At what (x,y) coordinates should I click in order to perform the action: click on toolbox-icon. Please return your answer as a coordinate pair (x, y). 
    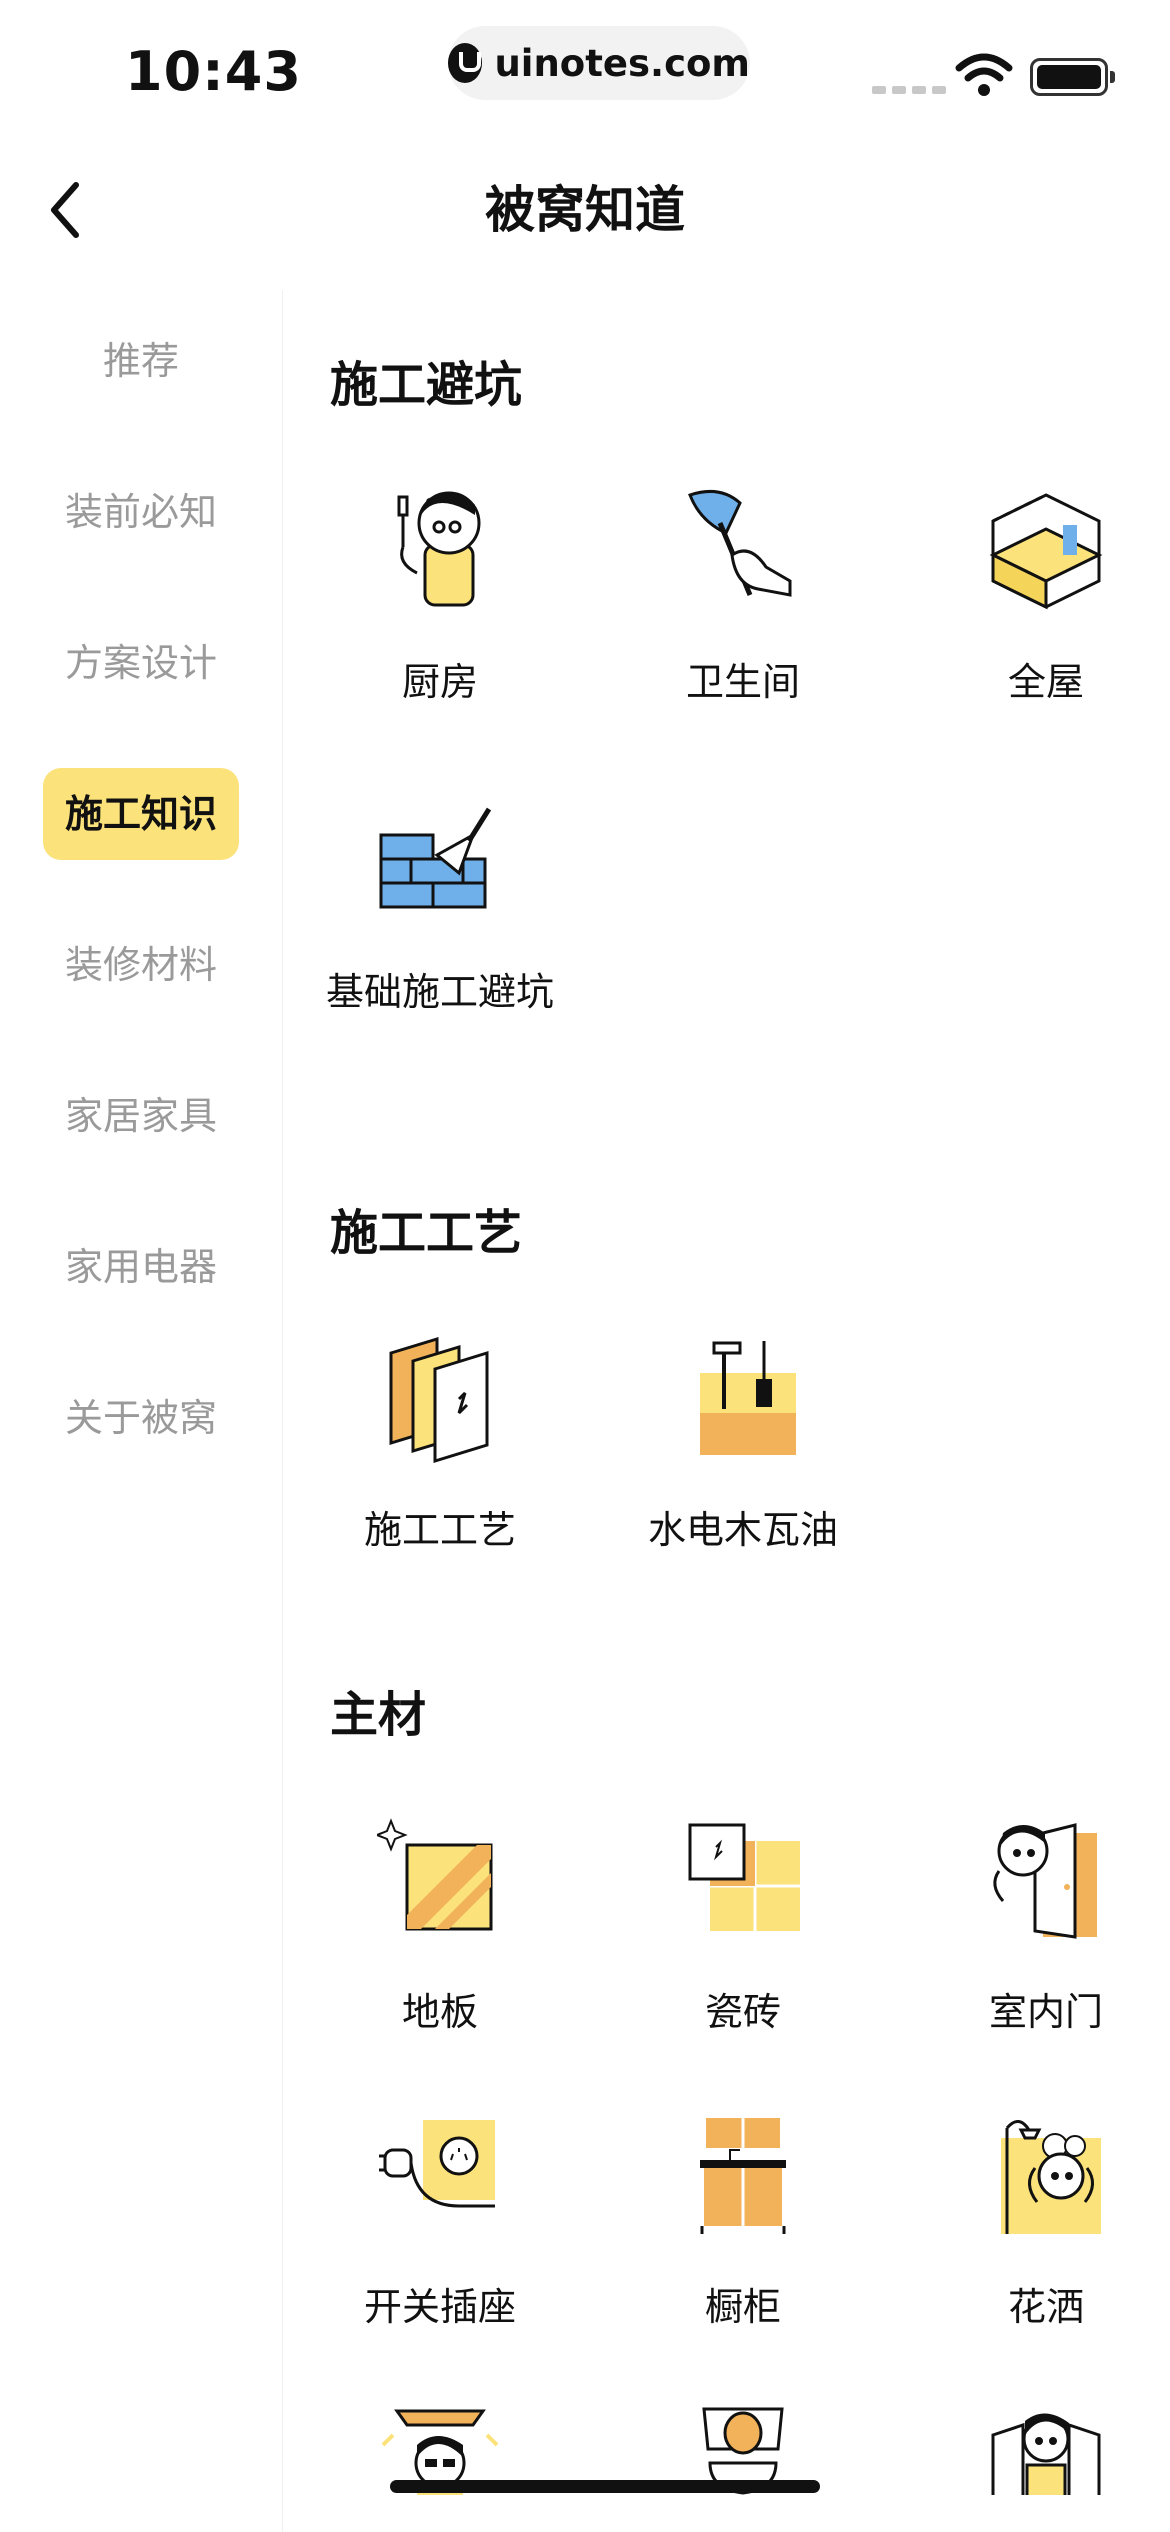
    Looking at the image, I should click on (748, 1398).